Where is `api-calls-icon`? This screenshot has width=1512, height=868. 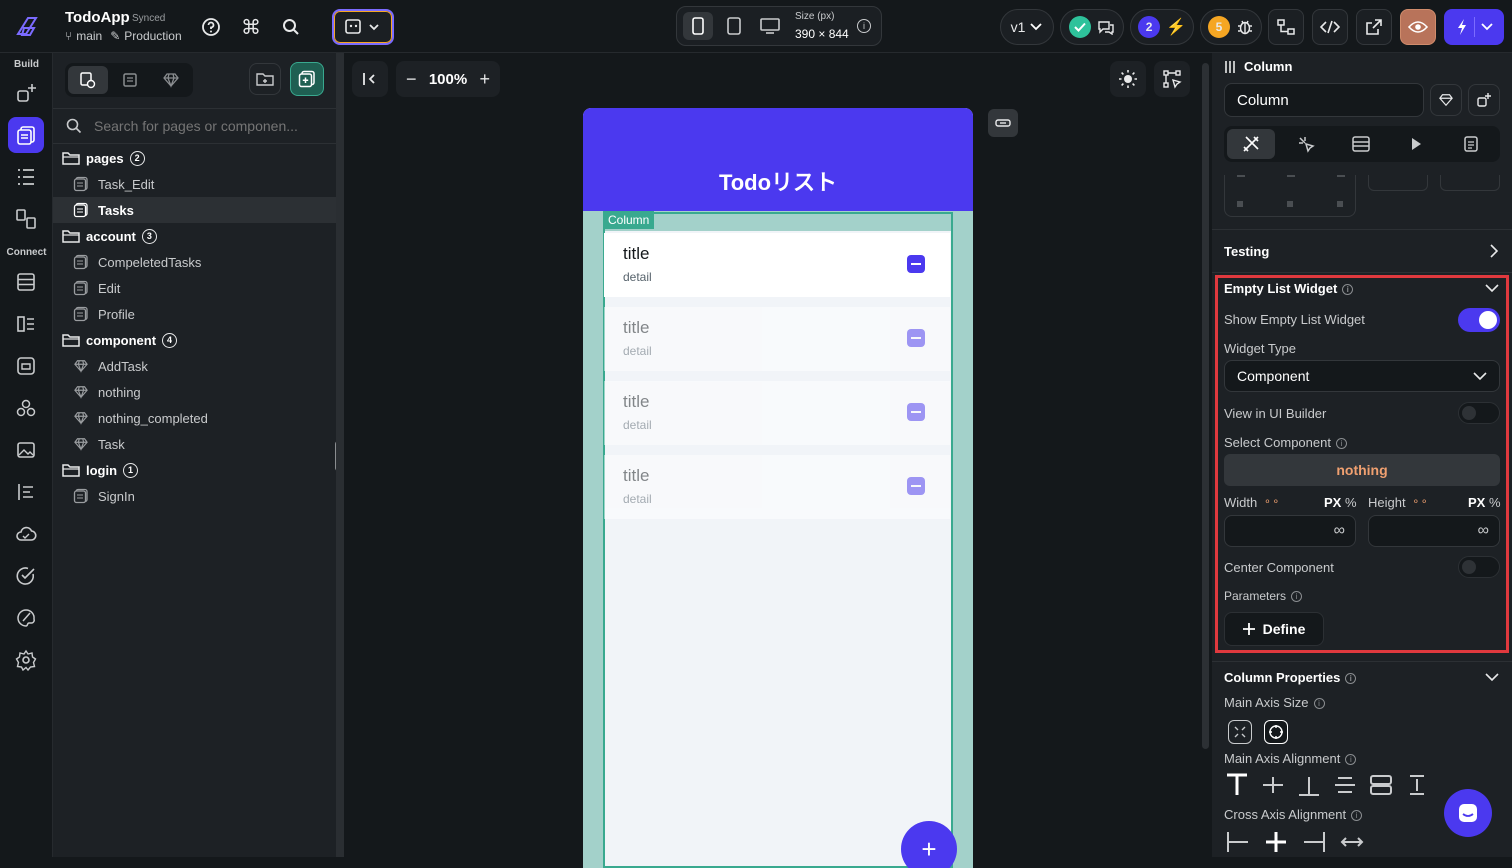
api-calls-icon is located at coordinates (26, 408).